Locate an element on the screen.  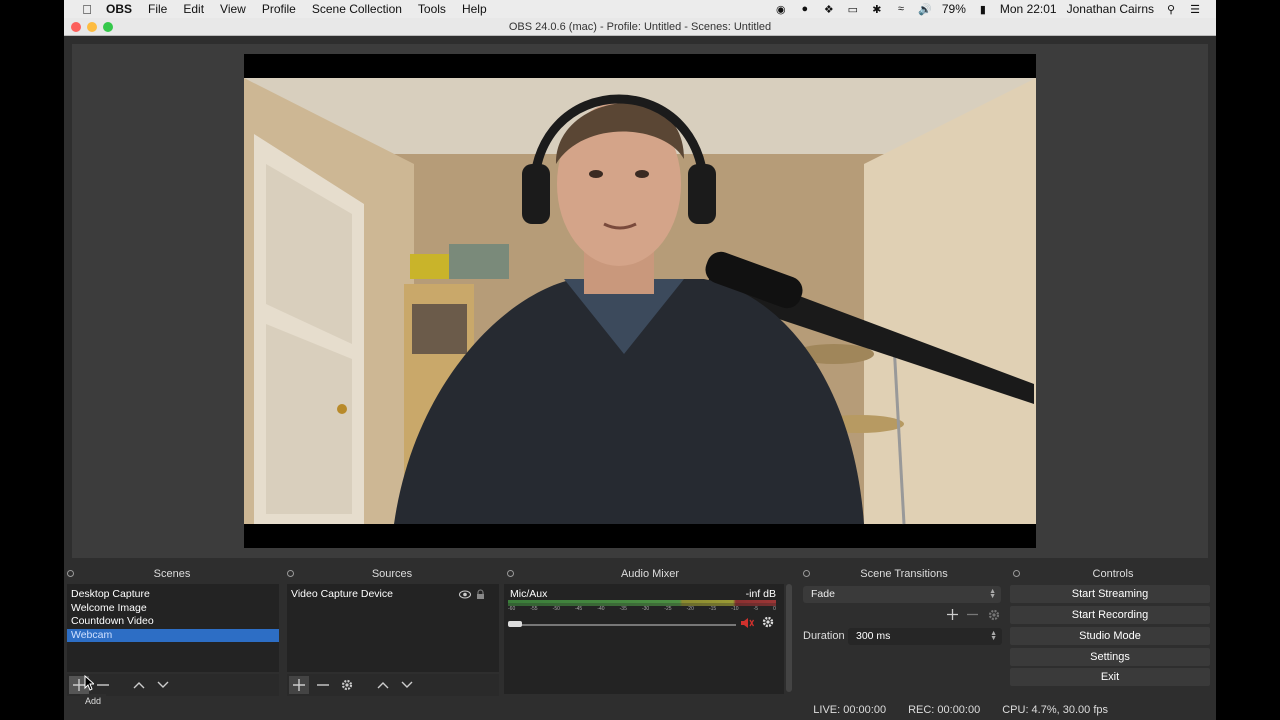
select-arrows-icon: ▲ ▼ is located at coordinates (992, 594).